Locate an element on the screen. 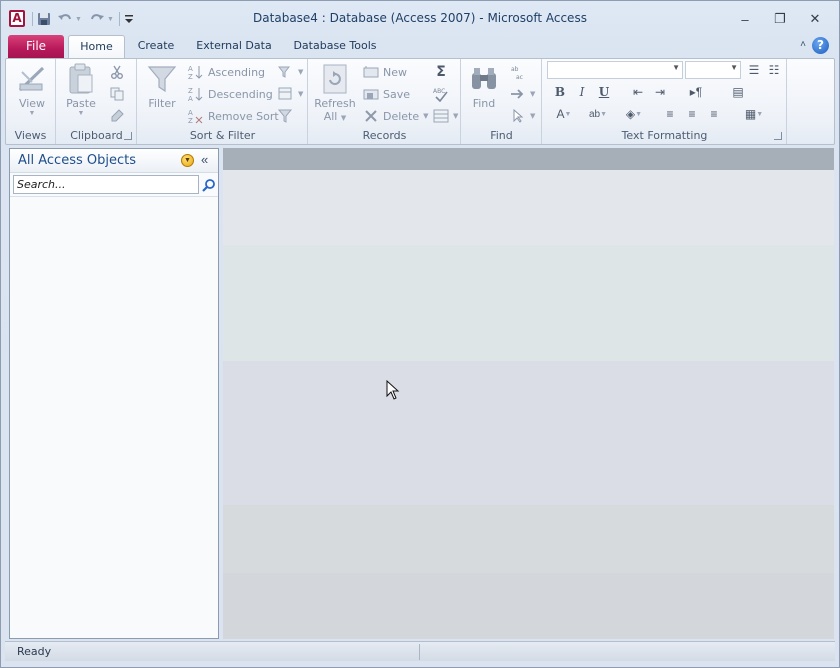 This screenshot has width=840, height=668. group-views: View ▼ Views is located at coordinates (31, 101).